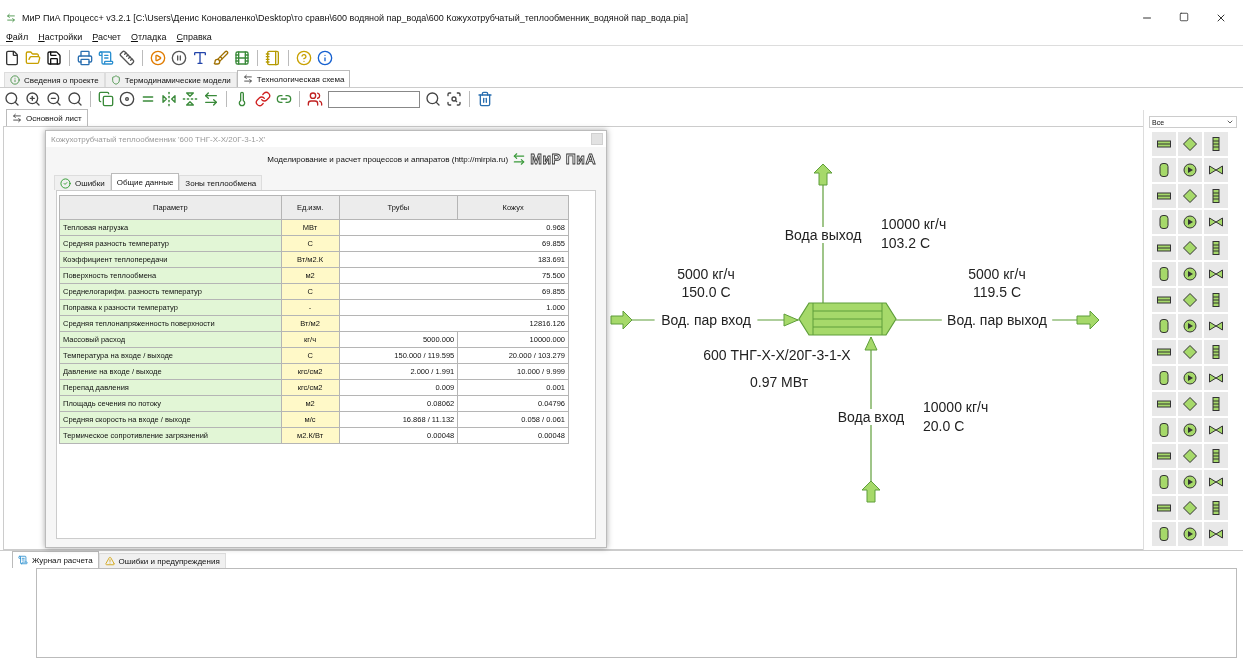 This screenshot has width=1243, height=666. I want to click on file-icon, so click(12, 58).